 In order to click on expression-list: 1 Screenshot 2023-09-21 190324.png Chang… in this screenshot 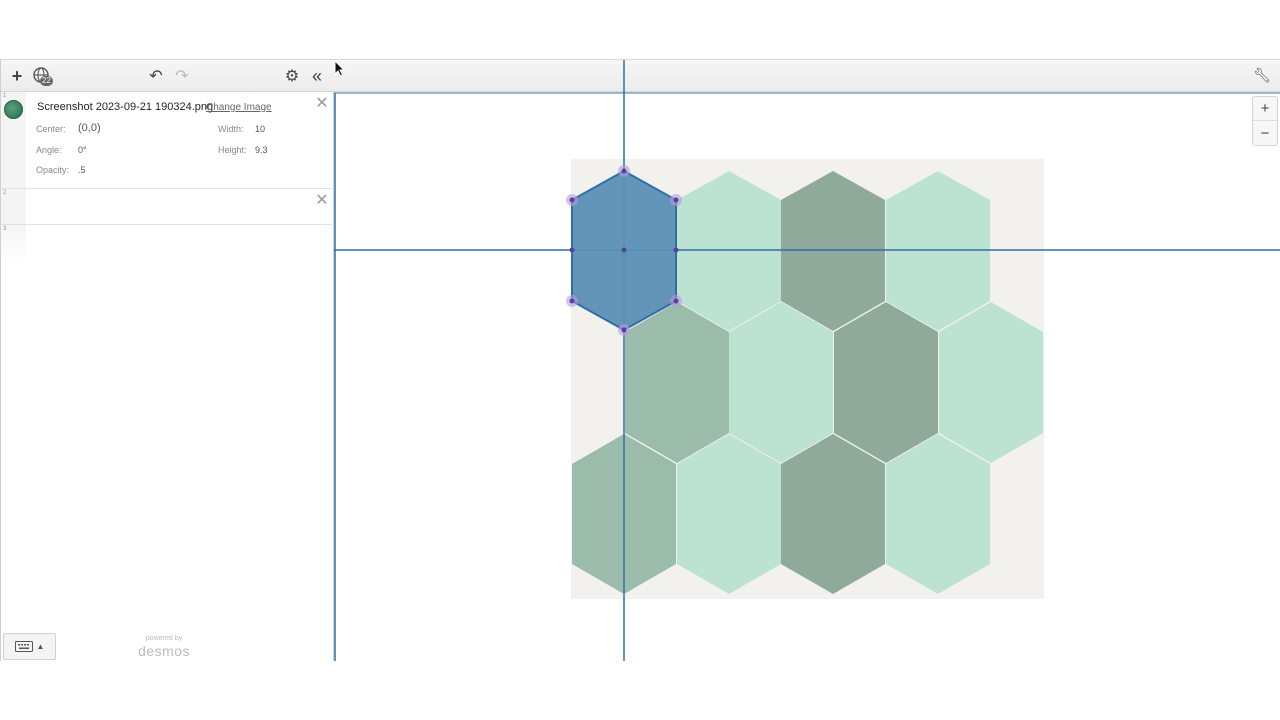, I will do `click(167, 176)`.